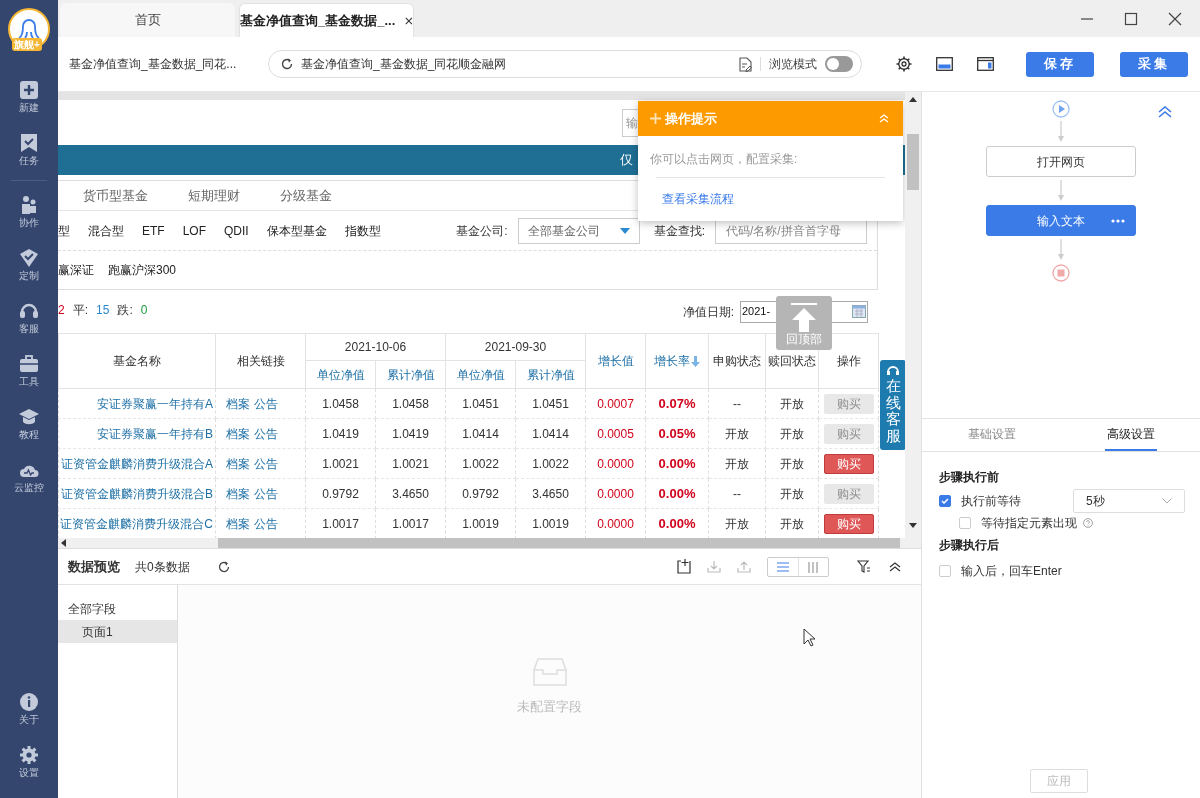 The height and width of the screenshot is (798, 1200). I want to click on sidebar-item: 关于, so click(29, 708).